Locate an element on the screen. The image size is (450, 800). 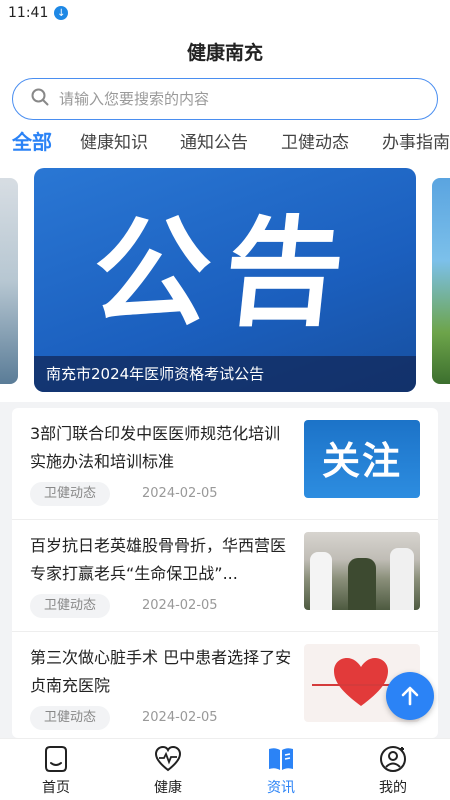
home-icon is located at coordinates (56, 759).